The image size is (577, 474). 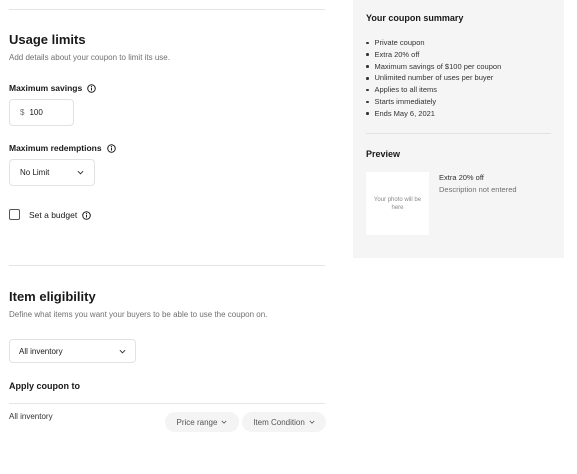 I want to click on max-redemptions-value: No Limit, so click(x=35, y=172).